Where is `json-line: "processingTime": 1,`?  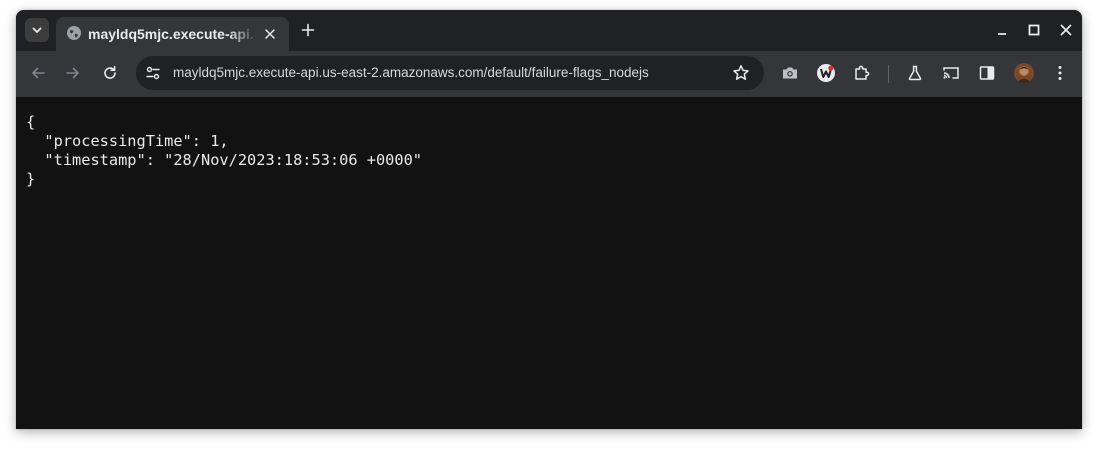
json-line: "processingTime": 1, is located at coordinates (127, 141).